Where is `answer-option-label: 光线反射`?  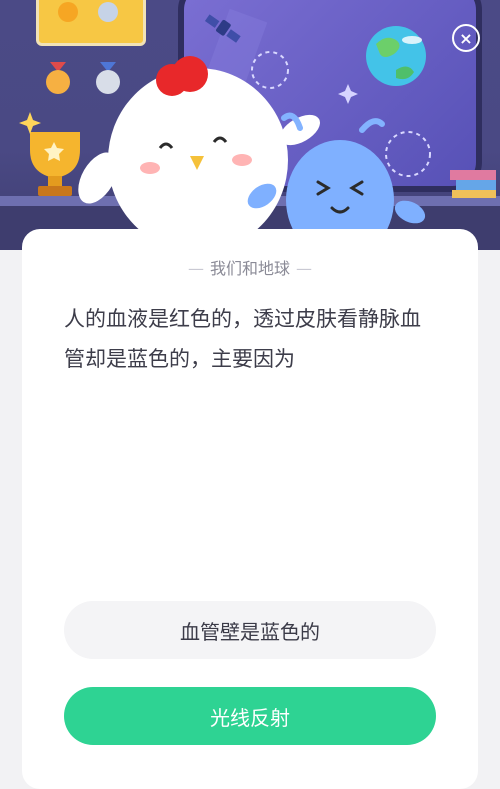
answer-option-label: 光线反射 is located at coordinates (250, 717).